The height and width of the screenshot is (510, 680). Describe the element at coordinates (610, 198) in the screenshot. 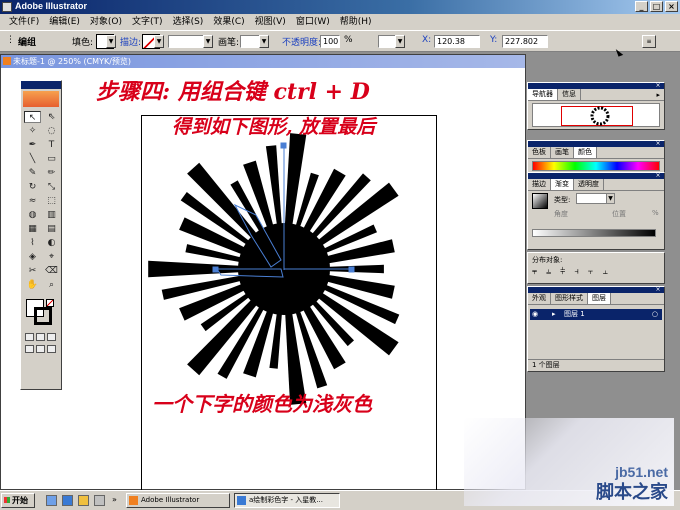

I see `gradient-type-dropdown-icon: ▼` at that location.